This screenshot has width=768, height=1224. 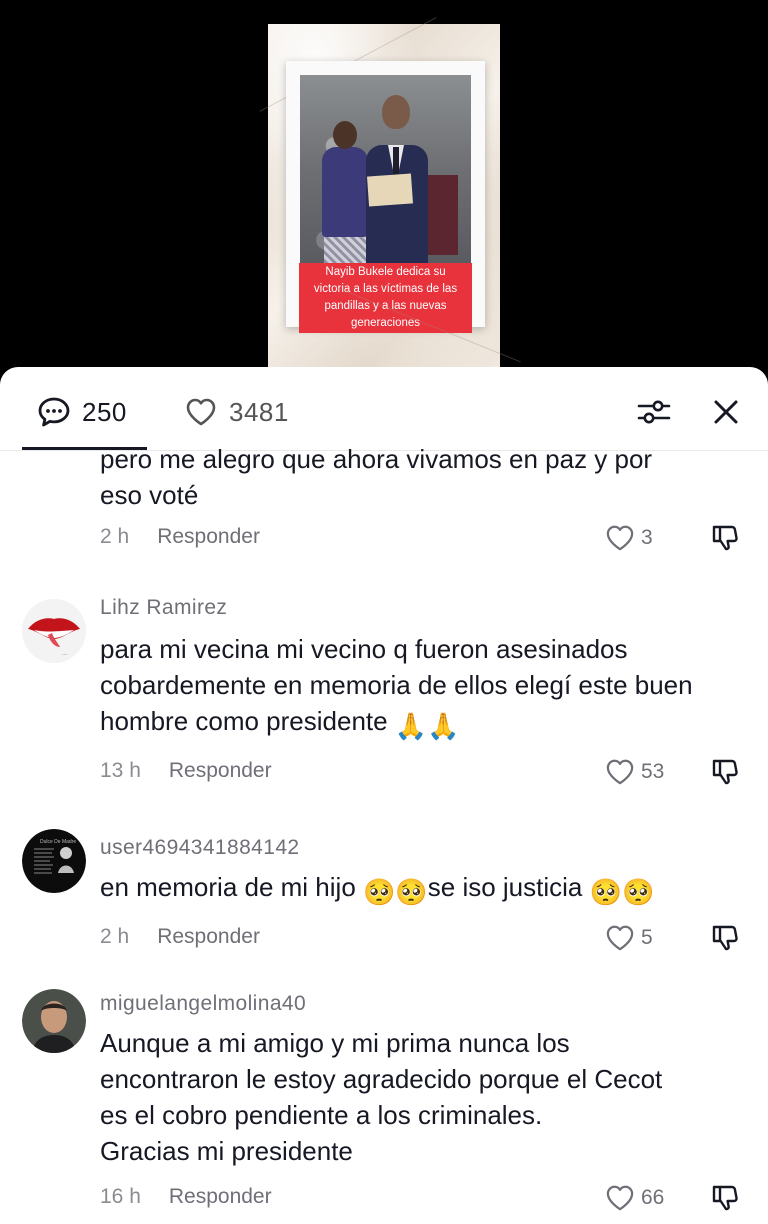 I want to click on avatar-image: Dulce De Madre, so click(x=54, y=861).